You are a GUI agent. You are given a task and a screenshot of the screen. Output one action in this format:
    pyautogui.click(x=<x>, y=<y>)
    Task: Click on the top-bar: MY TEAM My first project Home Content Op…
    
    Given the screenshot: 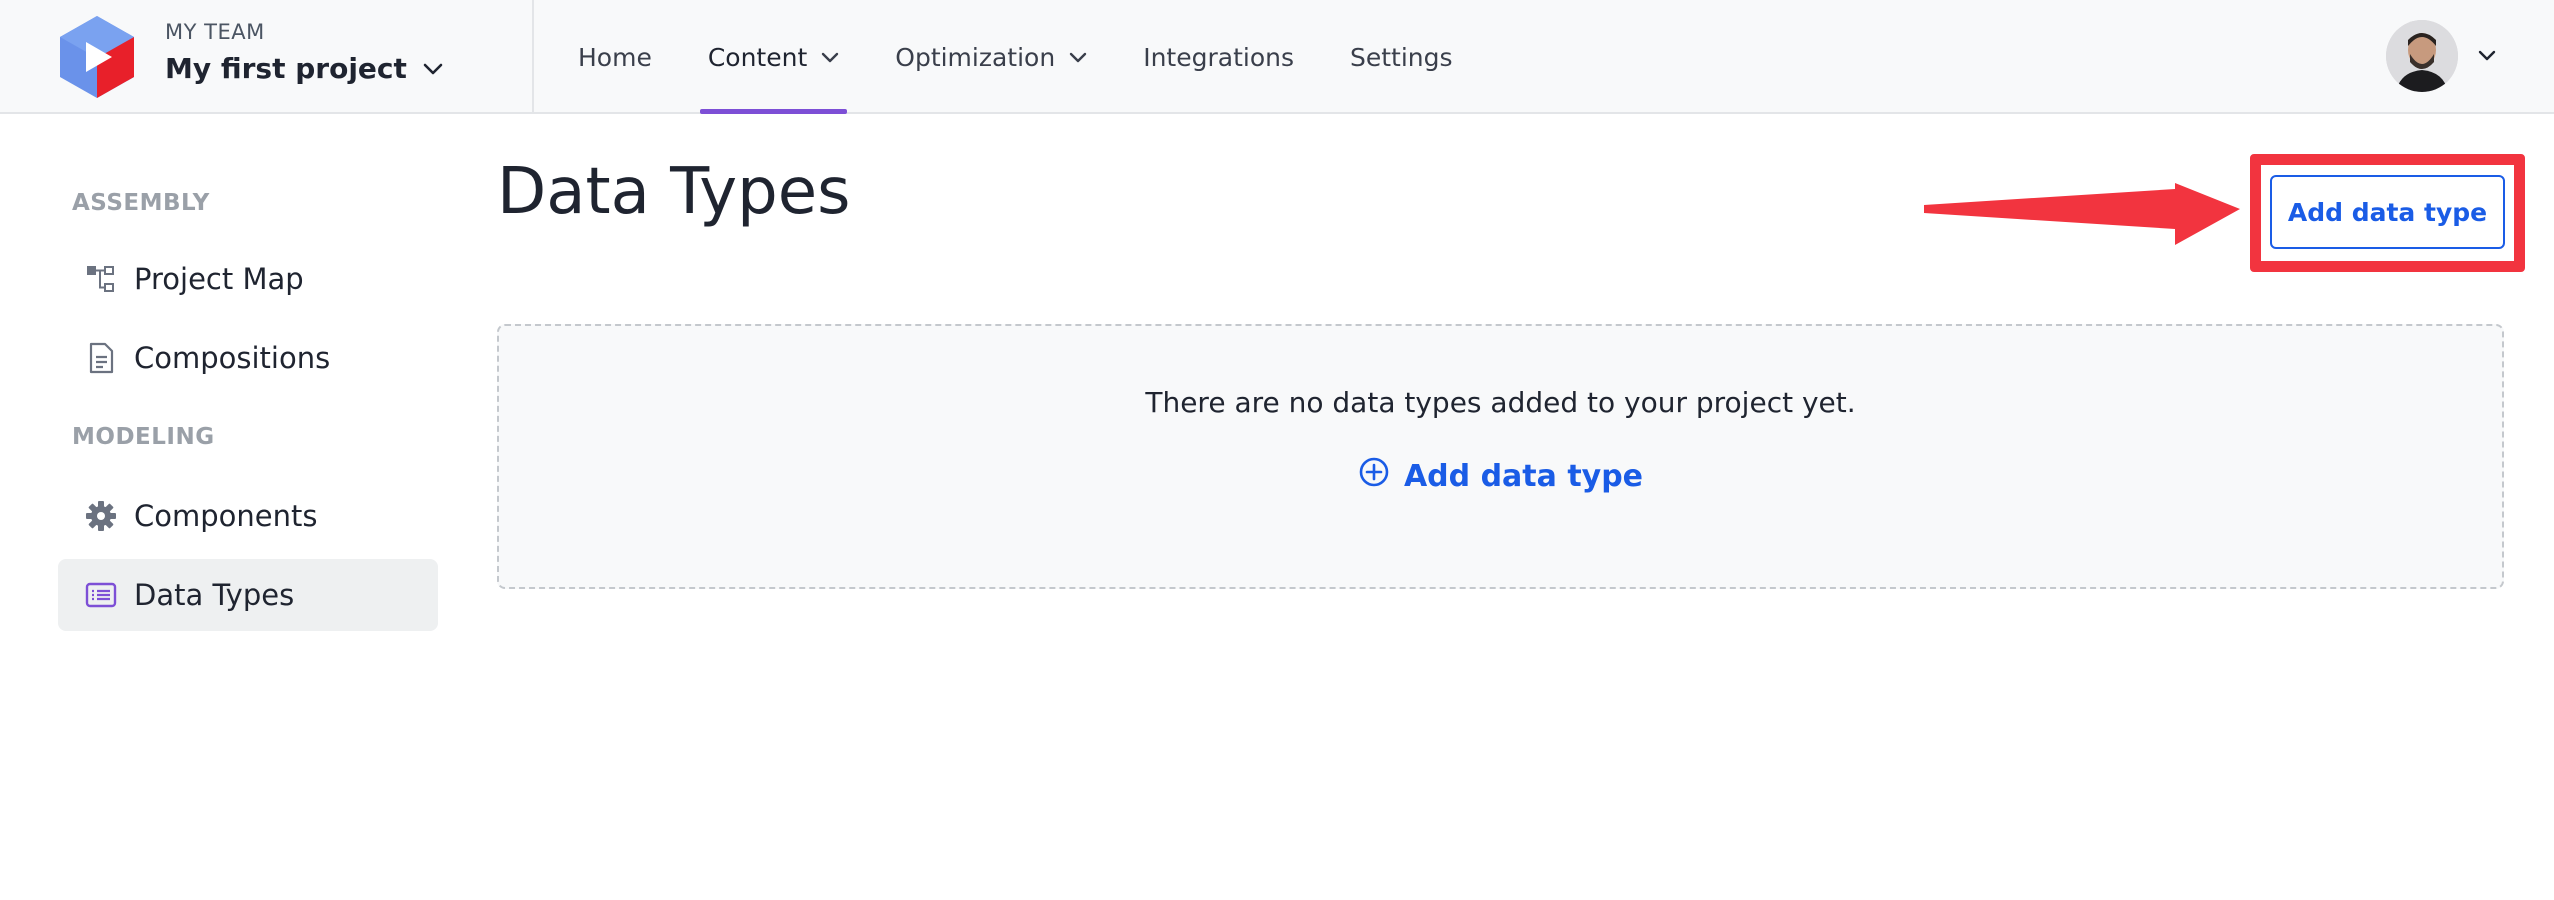 What is the action you would take?
    pyautogui.click(x=1277, y=57)
    